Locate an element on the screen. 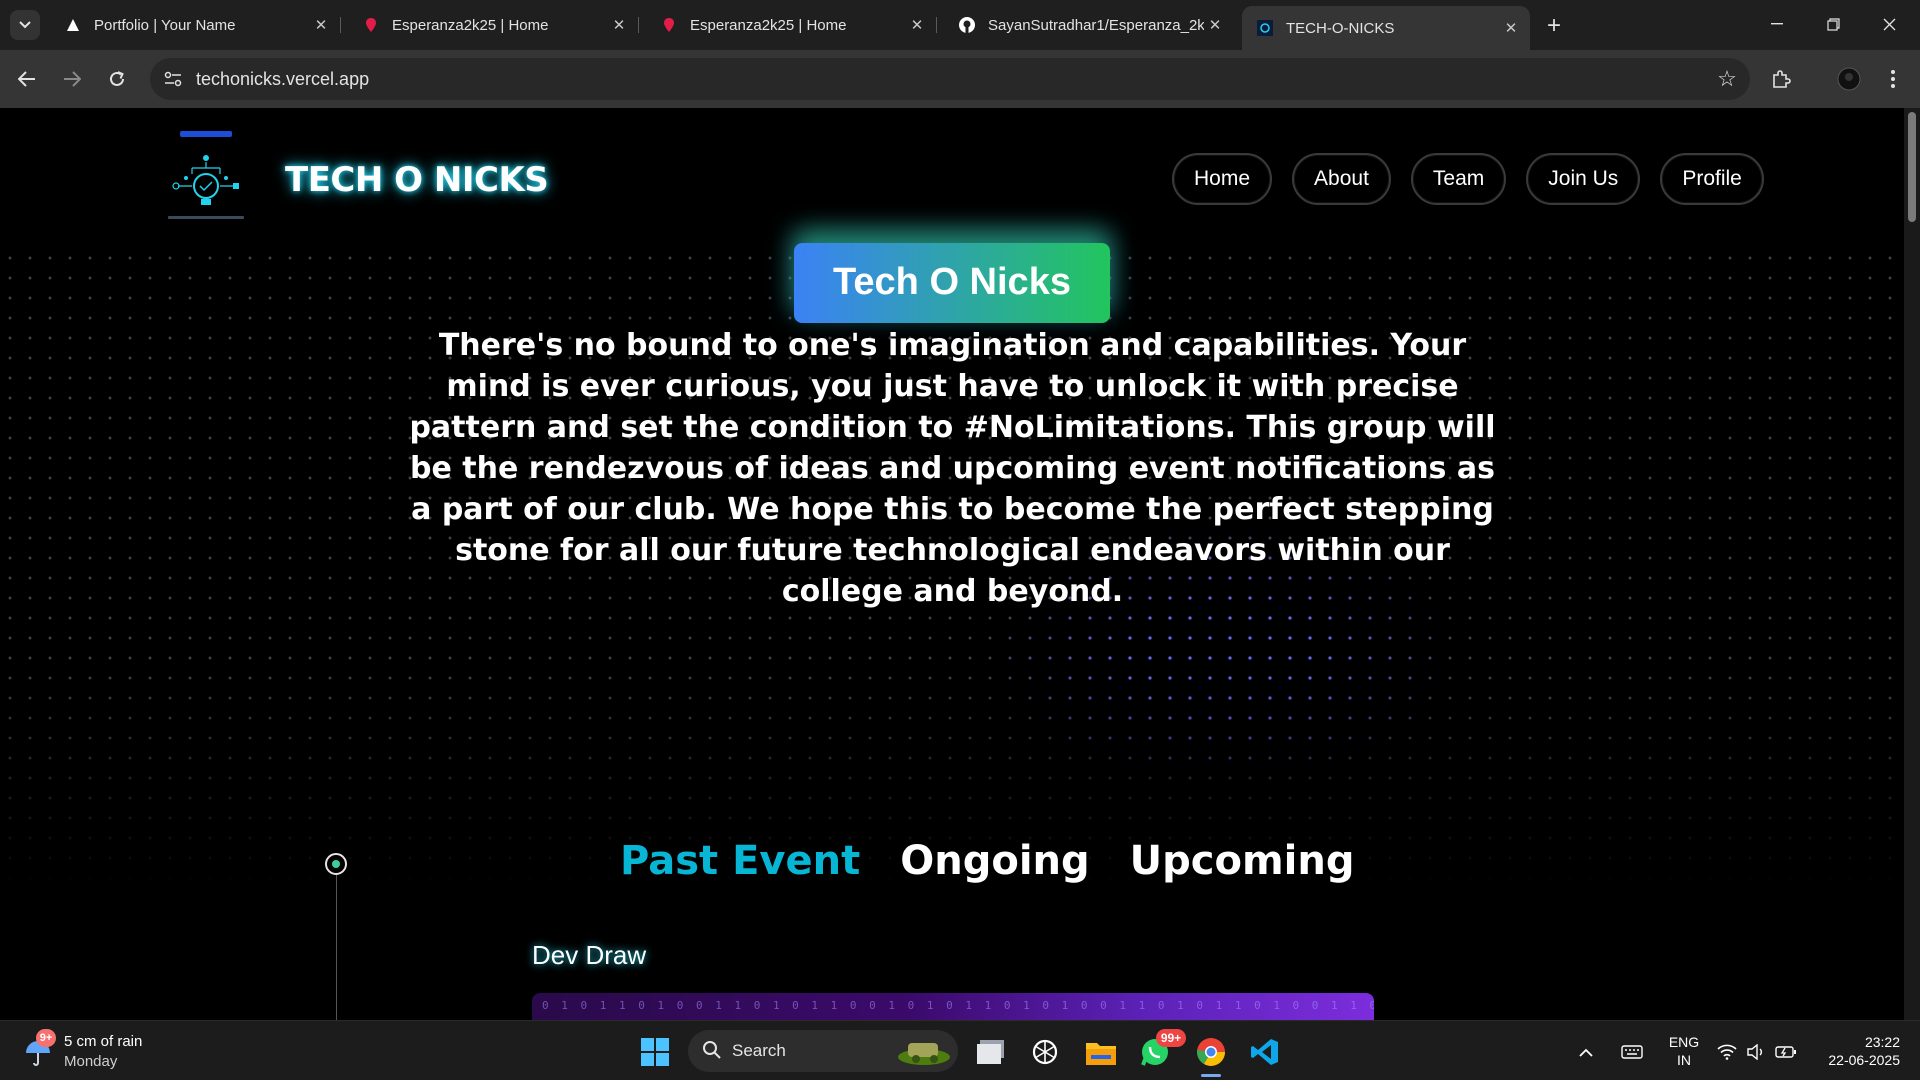 The width and height of the screenshot is (1920, 1080). forward-button is located at coordinates (72, 79).